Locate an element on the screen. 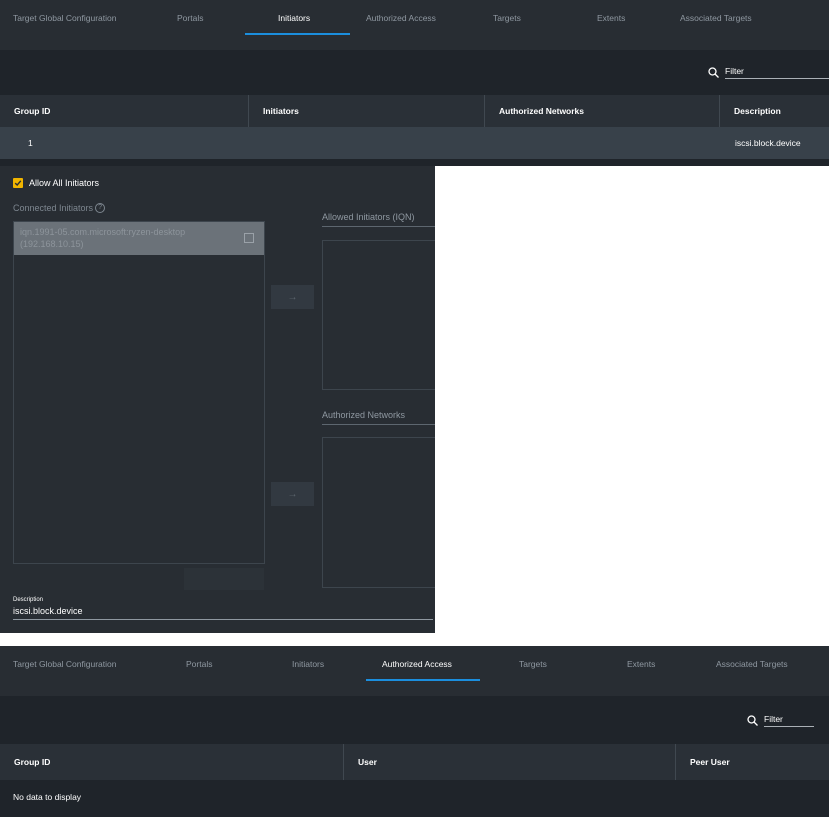 The width and height of the screenshot is (829, 817). connected-initiators-text: Connected Initiators is located at coordinates (53, 208).